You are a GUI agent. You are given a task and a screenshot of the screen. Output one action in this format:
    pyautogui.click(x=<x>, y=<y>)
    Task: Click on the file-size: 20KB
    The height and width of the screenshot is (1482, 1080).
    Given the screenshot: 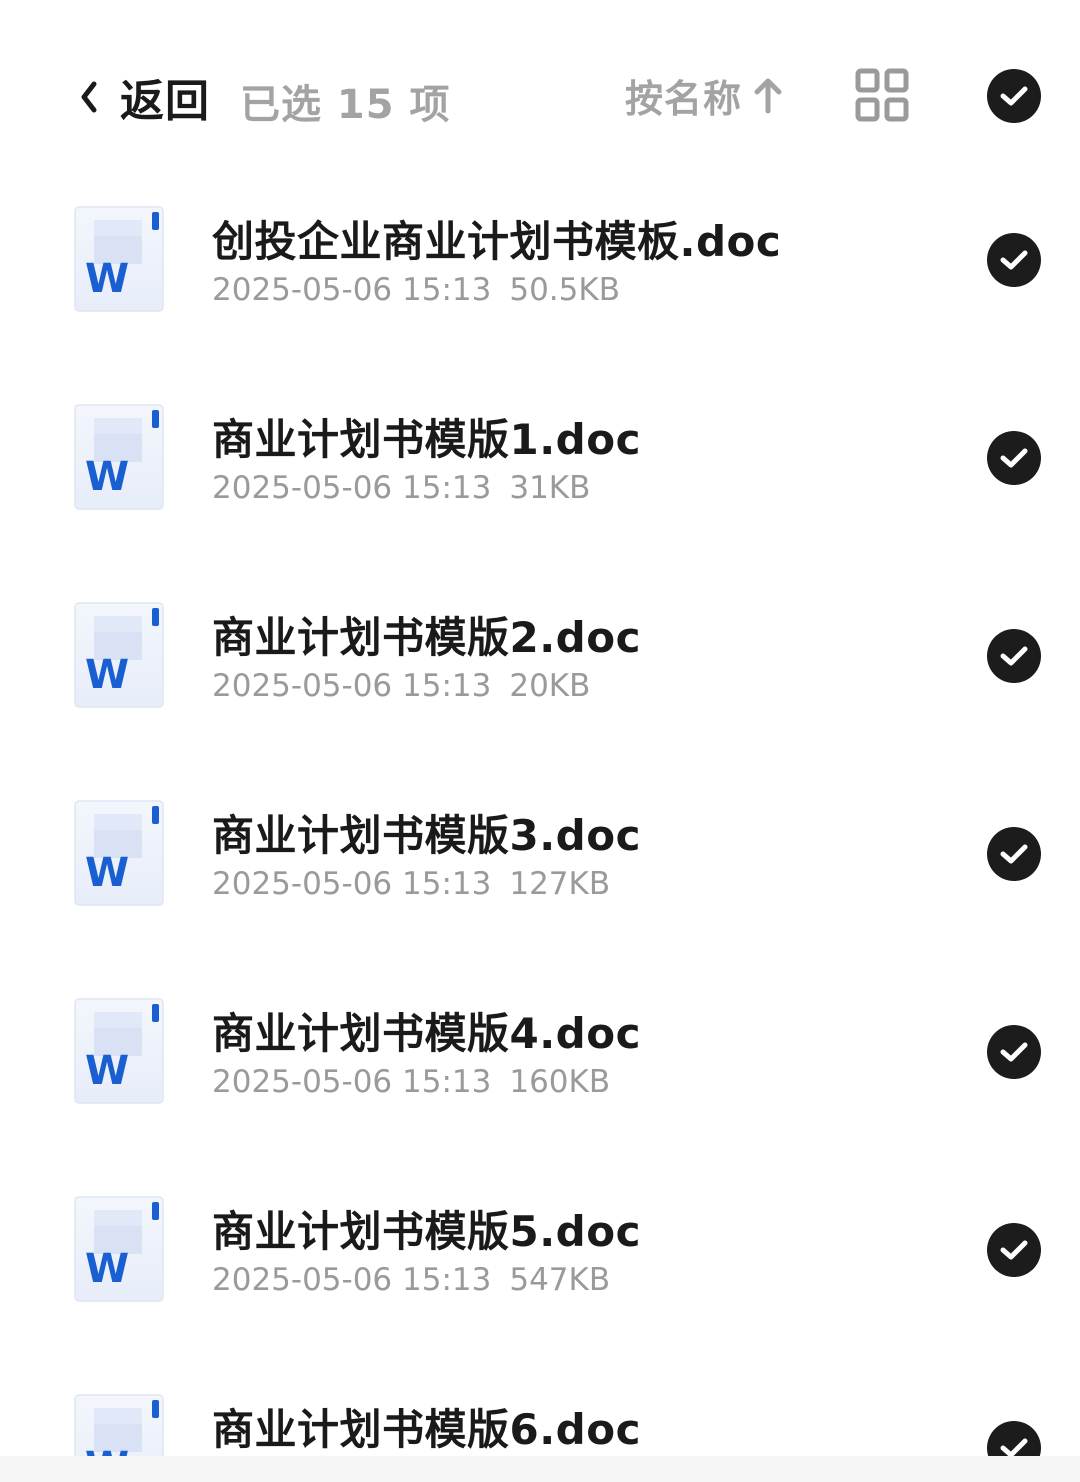 What is the action you would take?
    pyautogui.click(x=550, y=686)
    